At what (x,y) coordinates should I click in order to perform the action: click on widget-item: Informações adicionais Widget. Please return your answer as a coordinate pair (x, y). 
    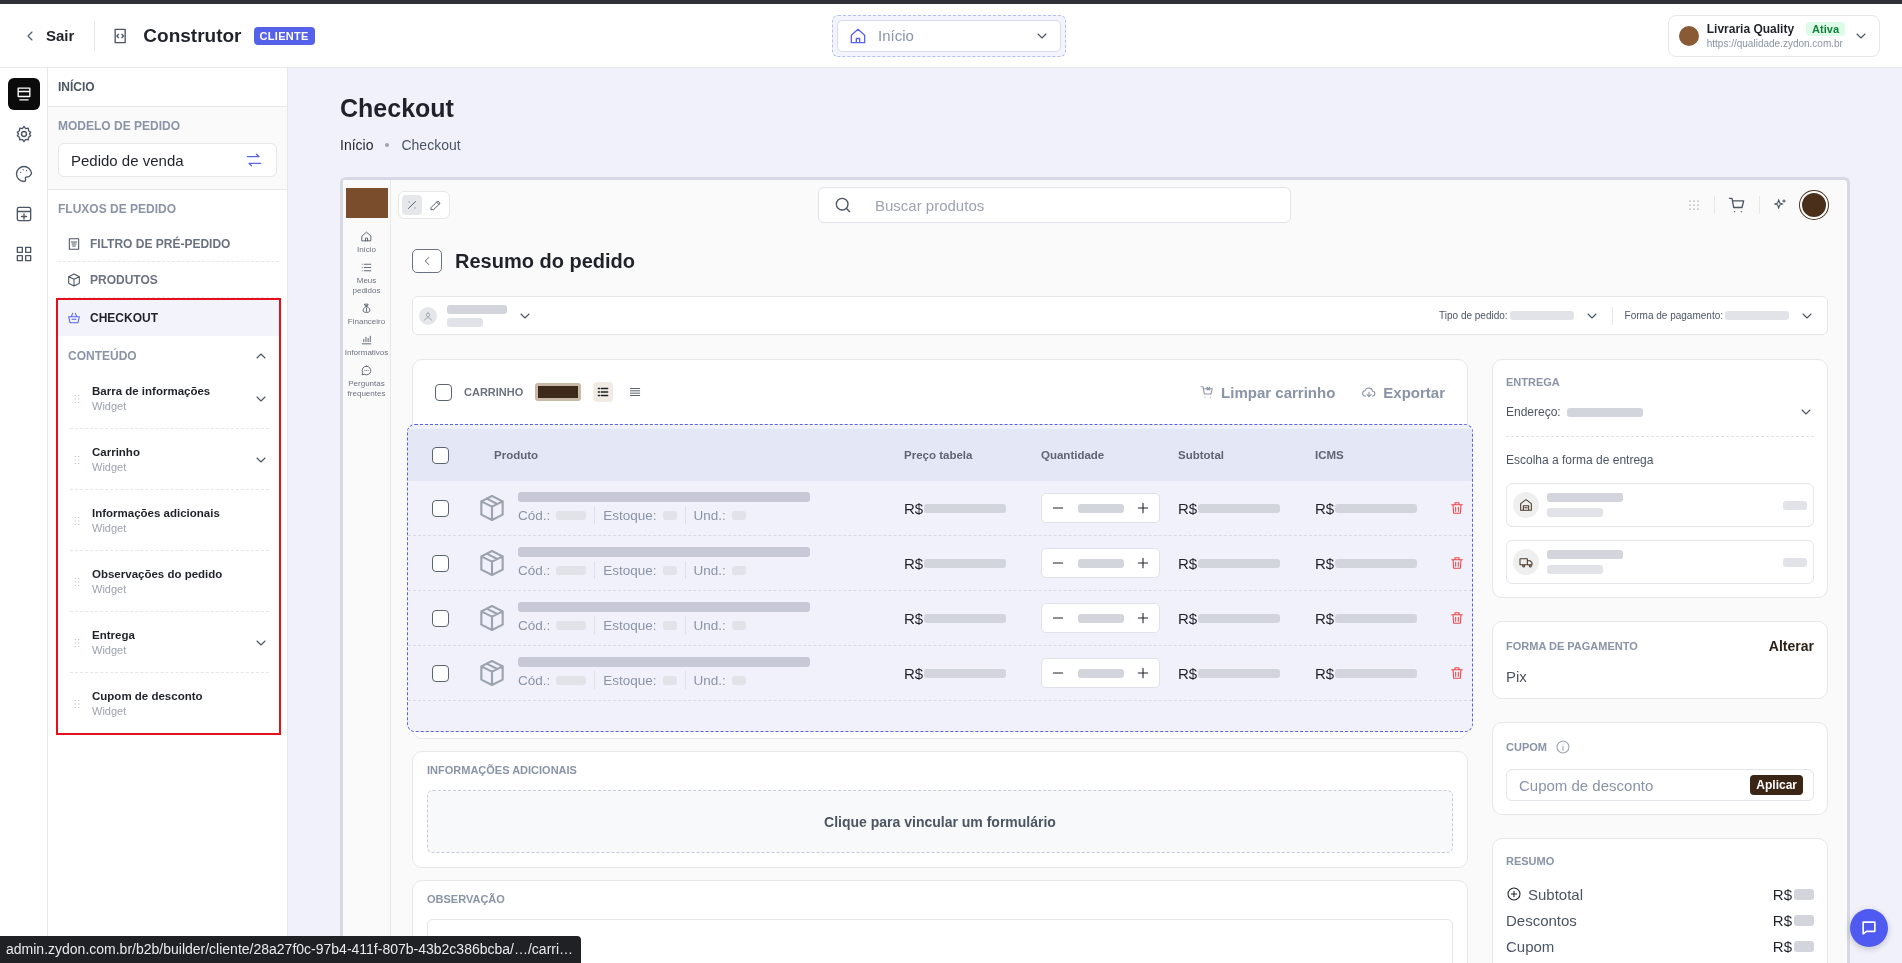
    Looking at the image, I should click on (169, 520).